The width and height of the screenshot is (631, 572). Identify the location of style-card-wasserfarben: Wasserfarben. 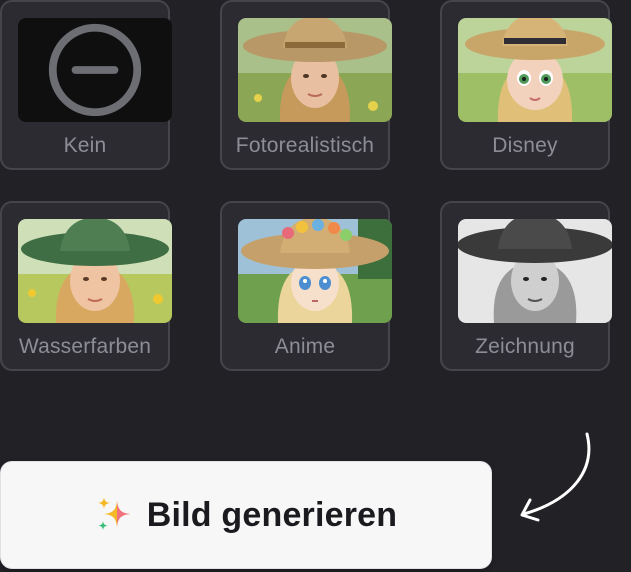
(86, 286).